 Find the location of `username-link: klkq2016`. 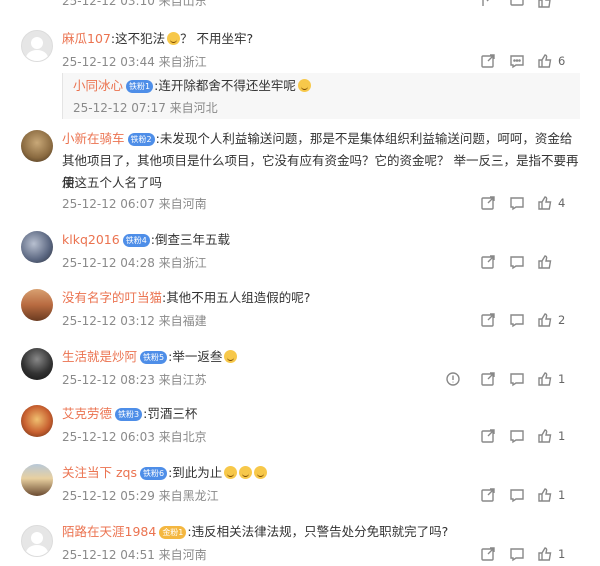

username-link: klkq2016 is located at coordinates (91, 239).